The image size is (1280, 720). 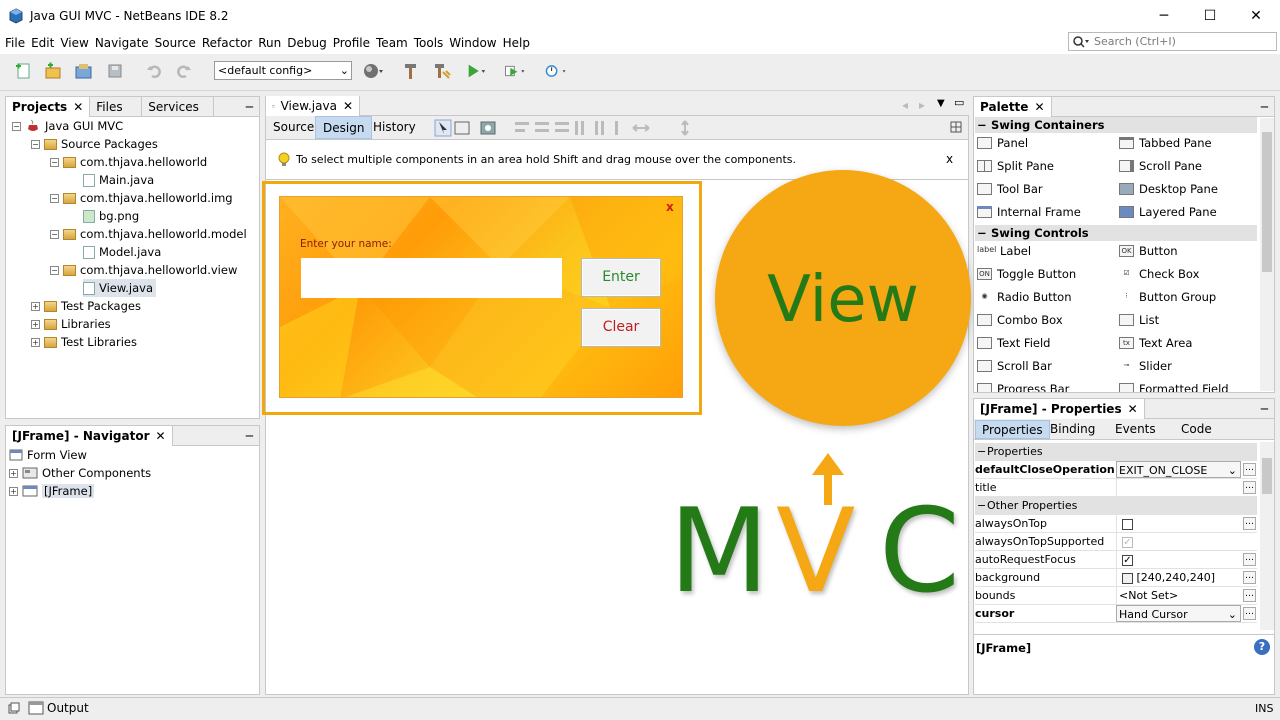 What do you see at coordinates (1160, 166) in the screenshot?
I see `palette-item-scroll-pane: Scroll Pane` at bounding box center [1160, 166].